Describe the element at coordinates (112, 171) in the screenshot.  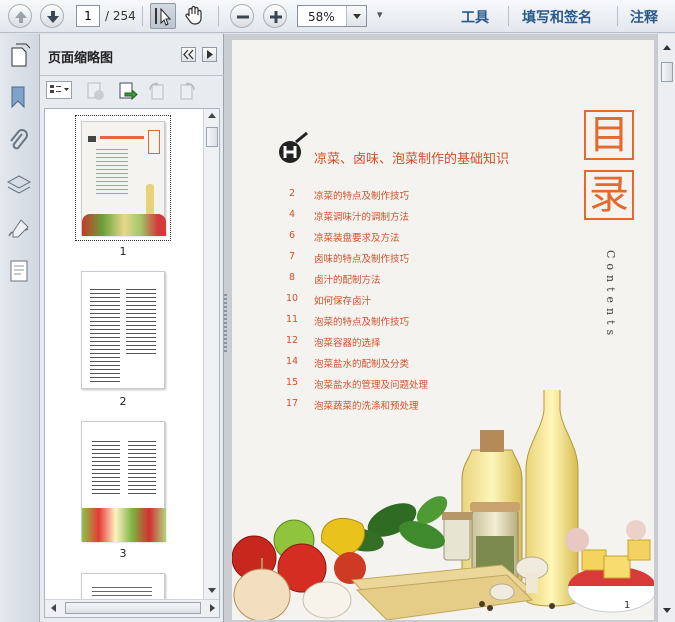
I see `thumb-toc-lines` at that location.